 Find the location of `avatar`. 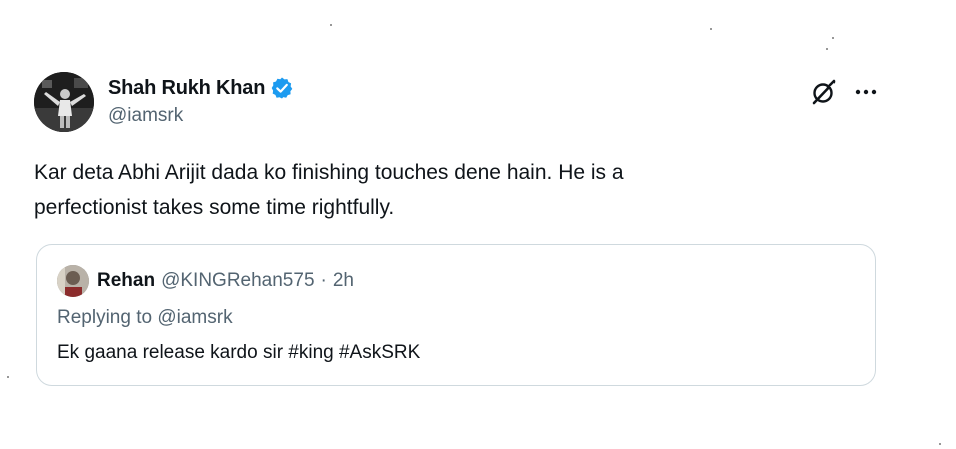

avatar is located at coordinates (64, 102).